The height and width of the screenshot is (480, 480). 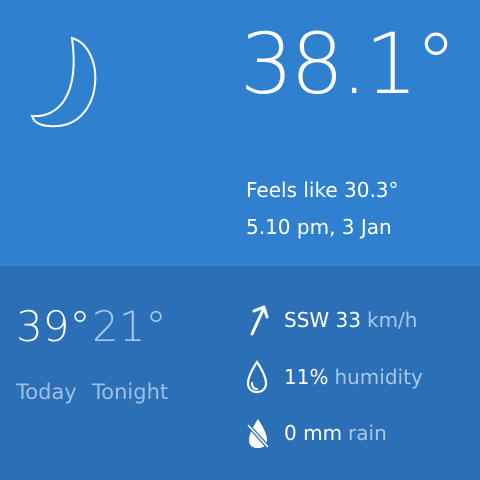 I want to click on today-label: Today, so click(x=46, y=392).